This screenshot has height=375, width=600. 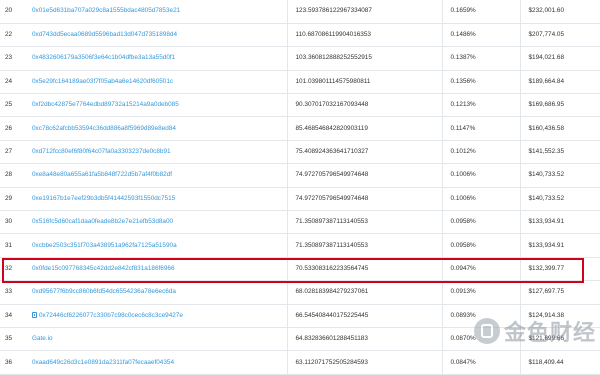 I want to click on quantity-cell: 68.028183984279237061, so click(x=364, y=292).